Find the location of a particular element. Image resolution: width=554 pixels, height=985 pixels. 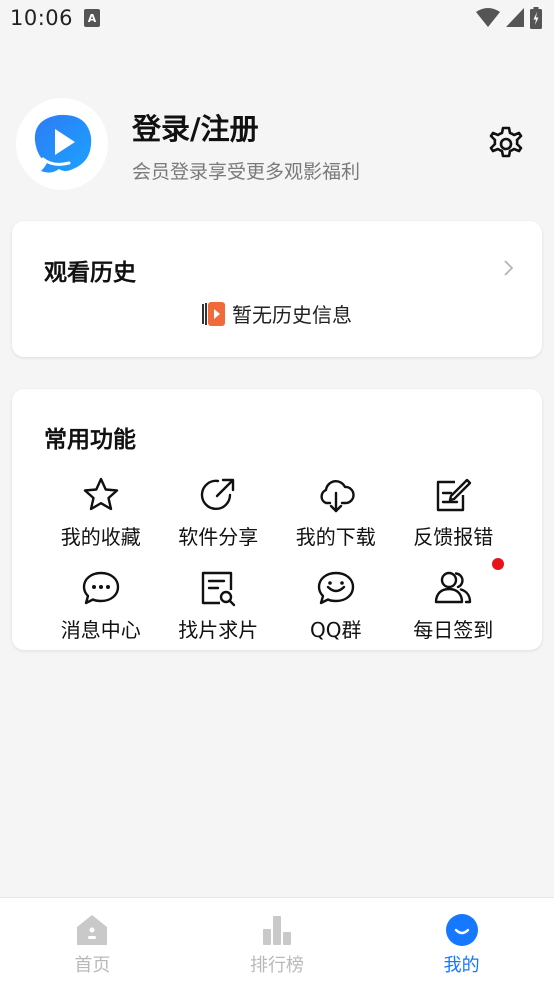

home-icon is located at coordinates (92, 930).